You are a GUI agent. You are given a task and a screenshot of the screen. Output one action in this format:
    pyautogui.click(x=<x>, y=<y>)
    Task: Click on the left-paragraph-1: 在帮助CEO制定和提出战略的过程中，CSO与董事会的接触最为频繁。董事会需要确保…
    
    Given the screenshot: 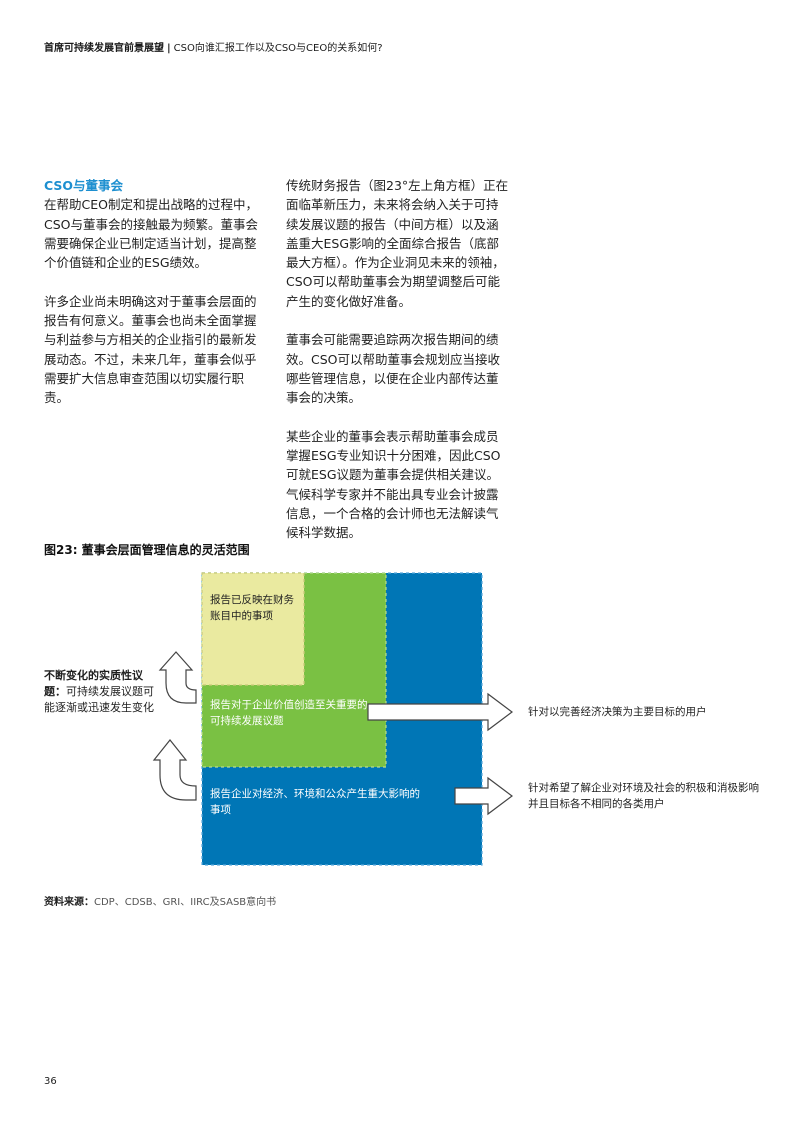 What is the action you would take?
    pyautogui.click(x=151, y=234)
    